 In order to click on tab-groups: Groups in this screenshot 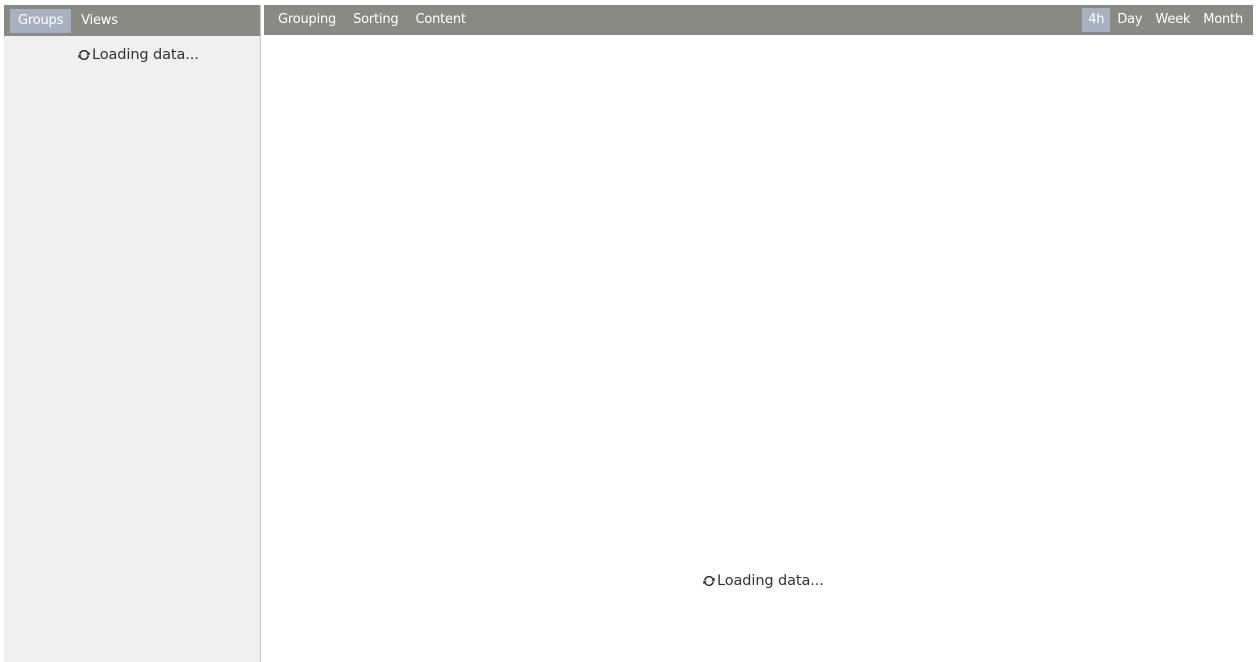, I will do `click(41, 20)`.